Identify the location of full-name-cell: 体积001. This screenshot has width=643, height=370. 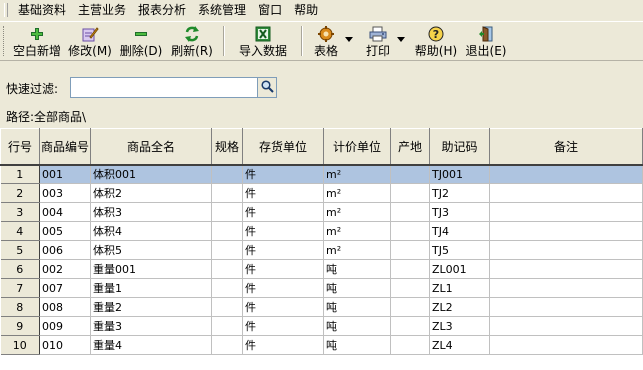
(151, 174).